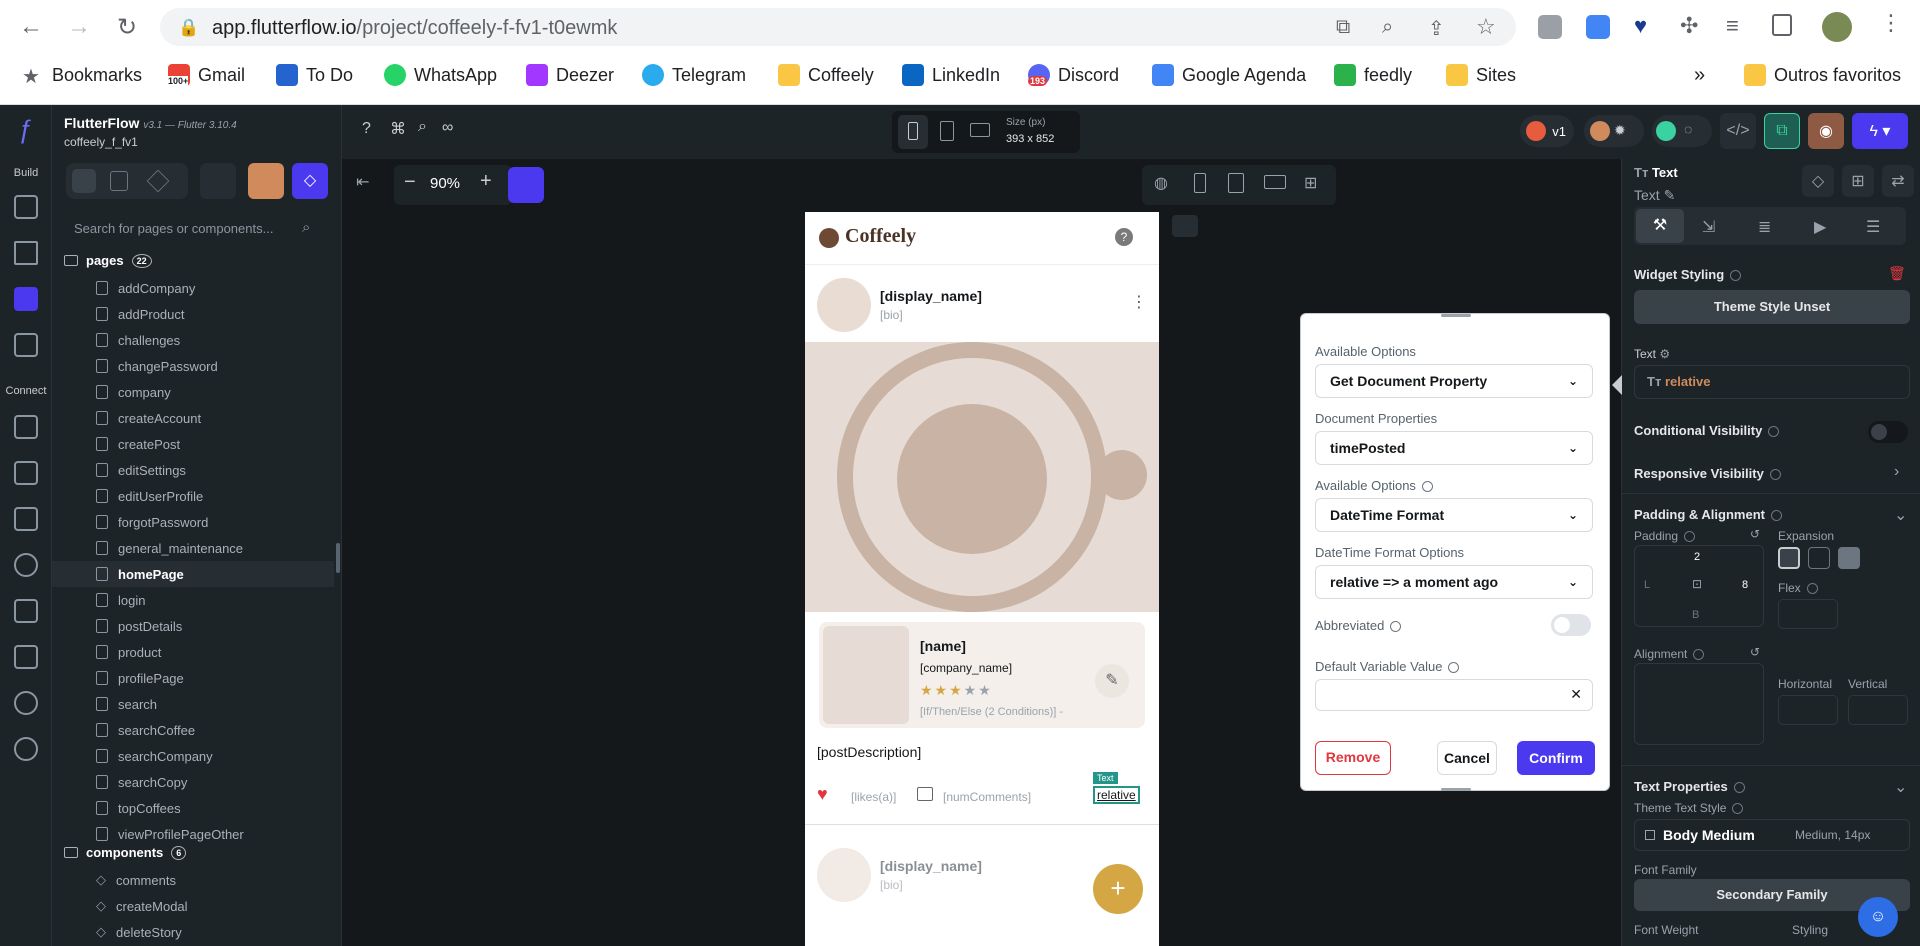 The image size is (1920, 946). What do you see at coordinates (440, 75) in the screenshot?
I see `bookmark-whatsapp: WhatsApp` at bounding box center [440, 75].